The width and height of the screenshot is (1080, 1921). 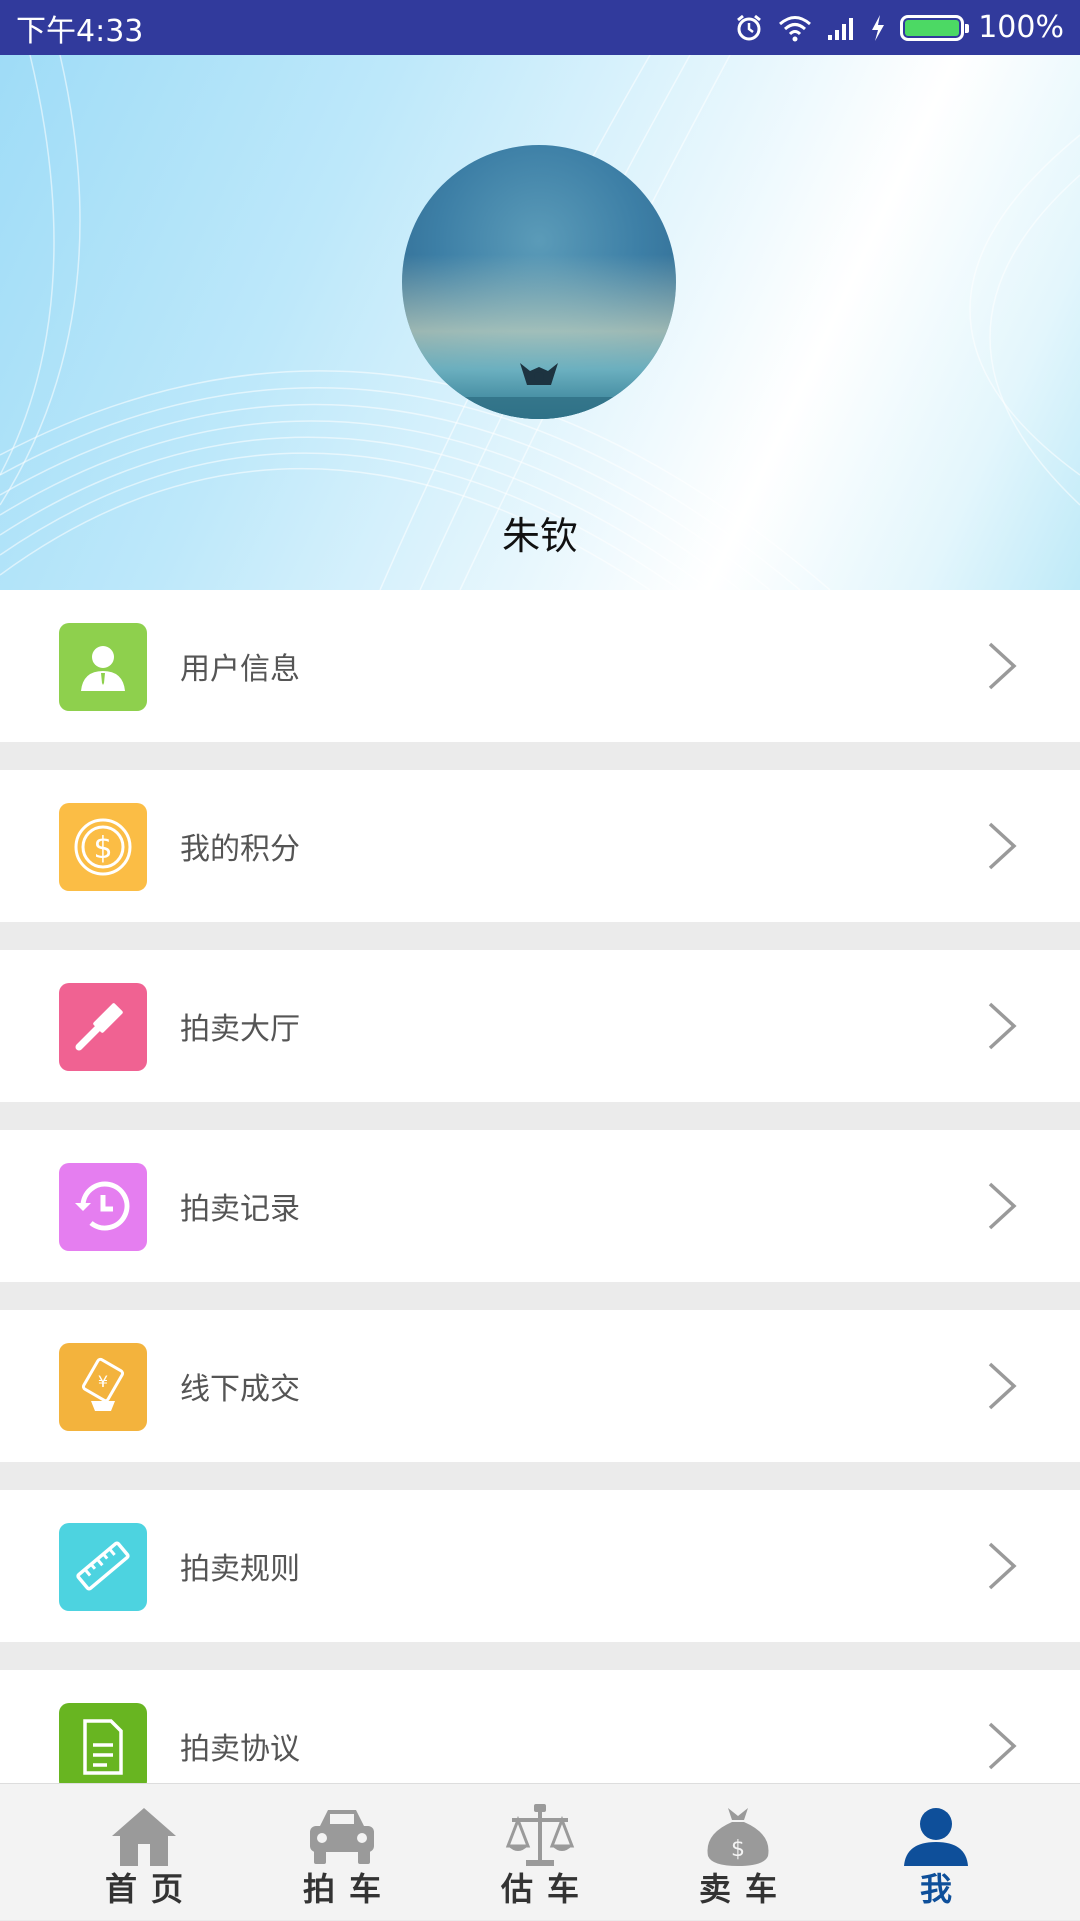 I want to click on car-icon, so click(x=342, y=1832).